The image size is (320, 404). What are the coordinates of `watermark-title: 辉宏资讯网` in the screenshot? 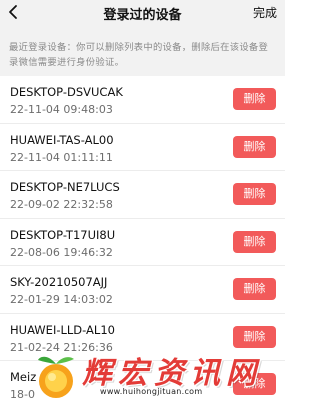 It's located at (172, 373).